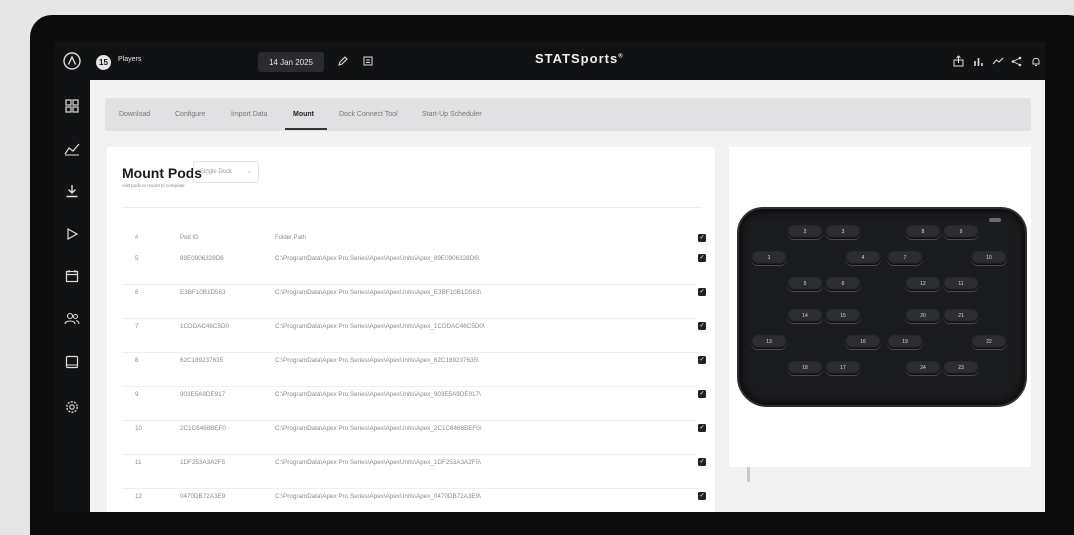 The image size is (1074, 535). I want to click on tab-download: Download, so click(134, 114).